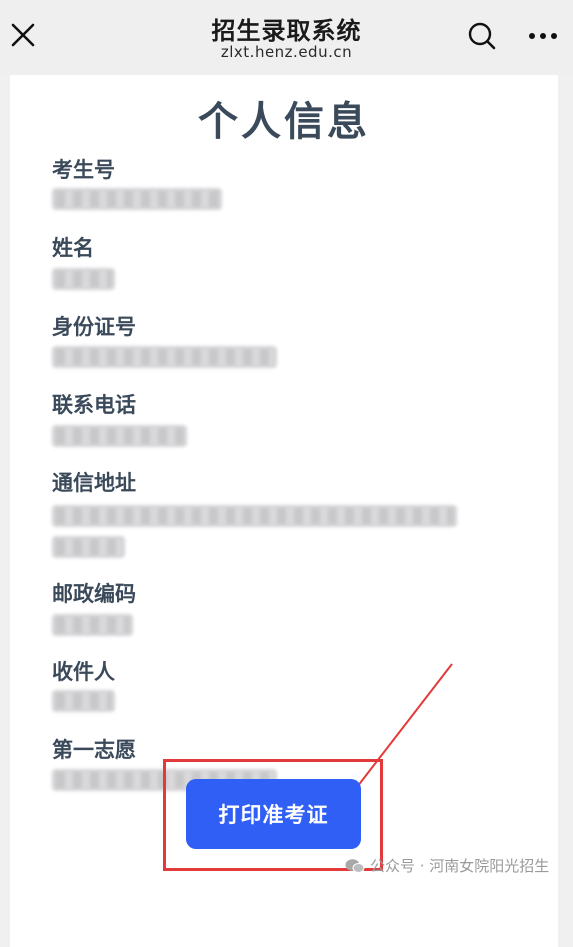 This screenshot has height=947, width=573. Describe the element at coordinates (83, 170) in the screenshot. I see `field-label-exam-number: 考生号` at that location.